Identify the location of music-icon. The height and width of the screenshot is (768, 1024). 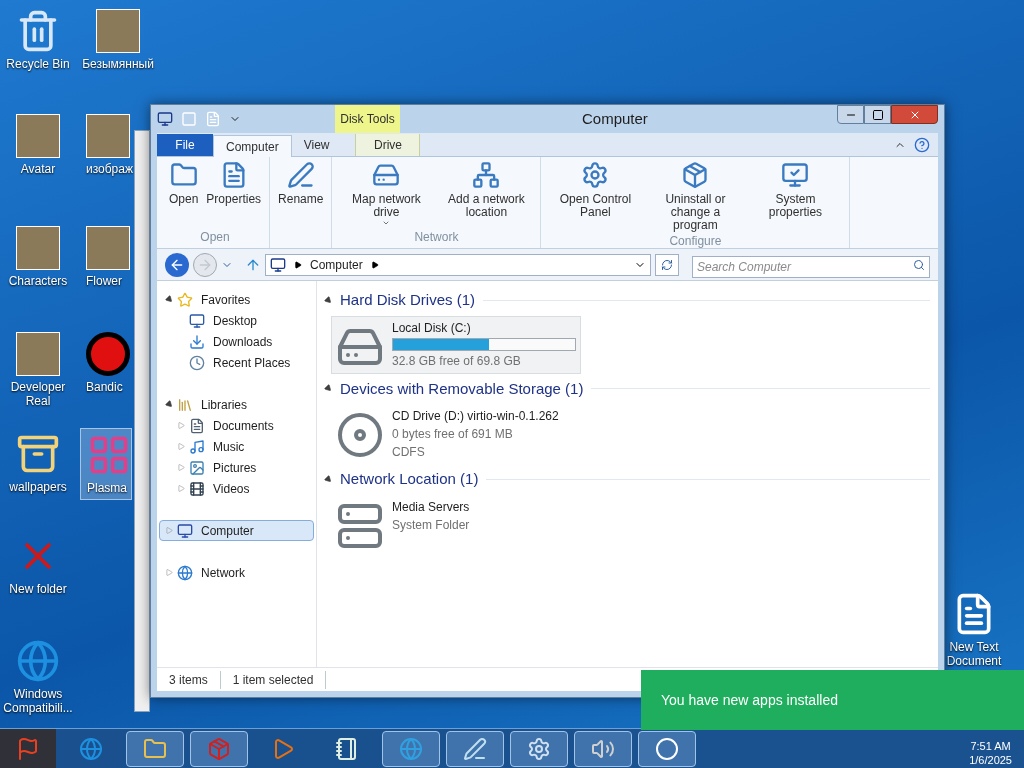
(197, 446).